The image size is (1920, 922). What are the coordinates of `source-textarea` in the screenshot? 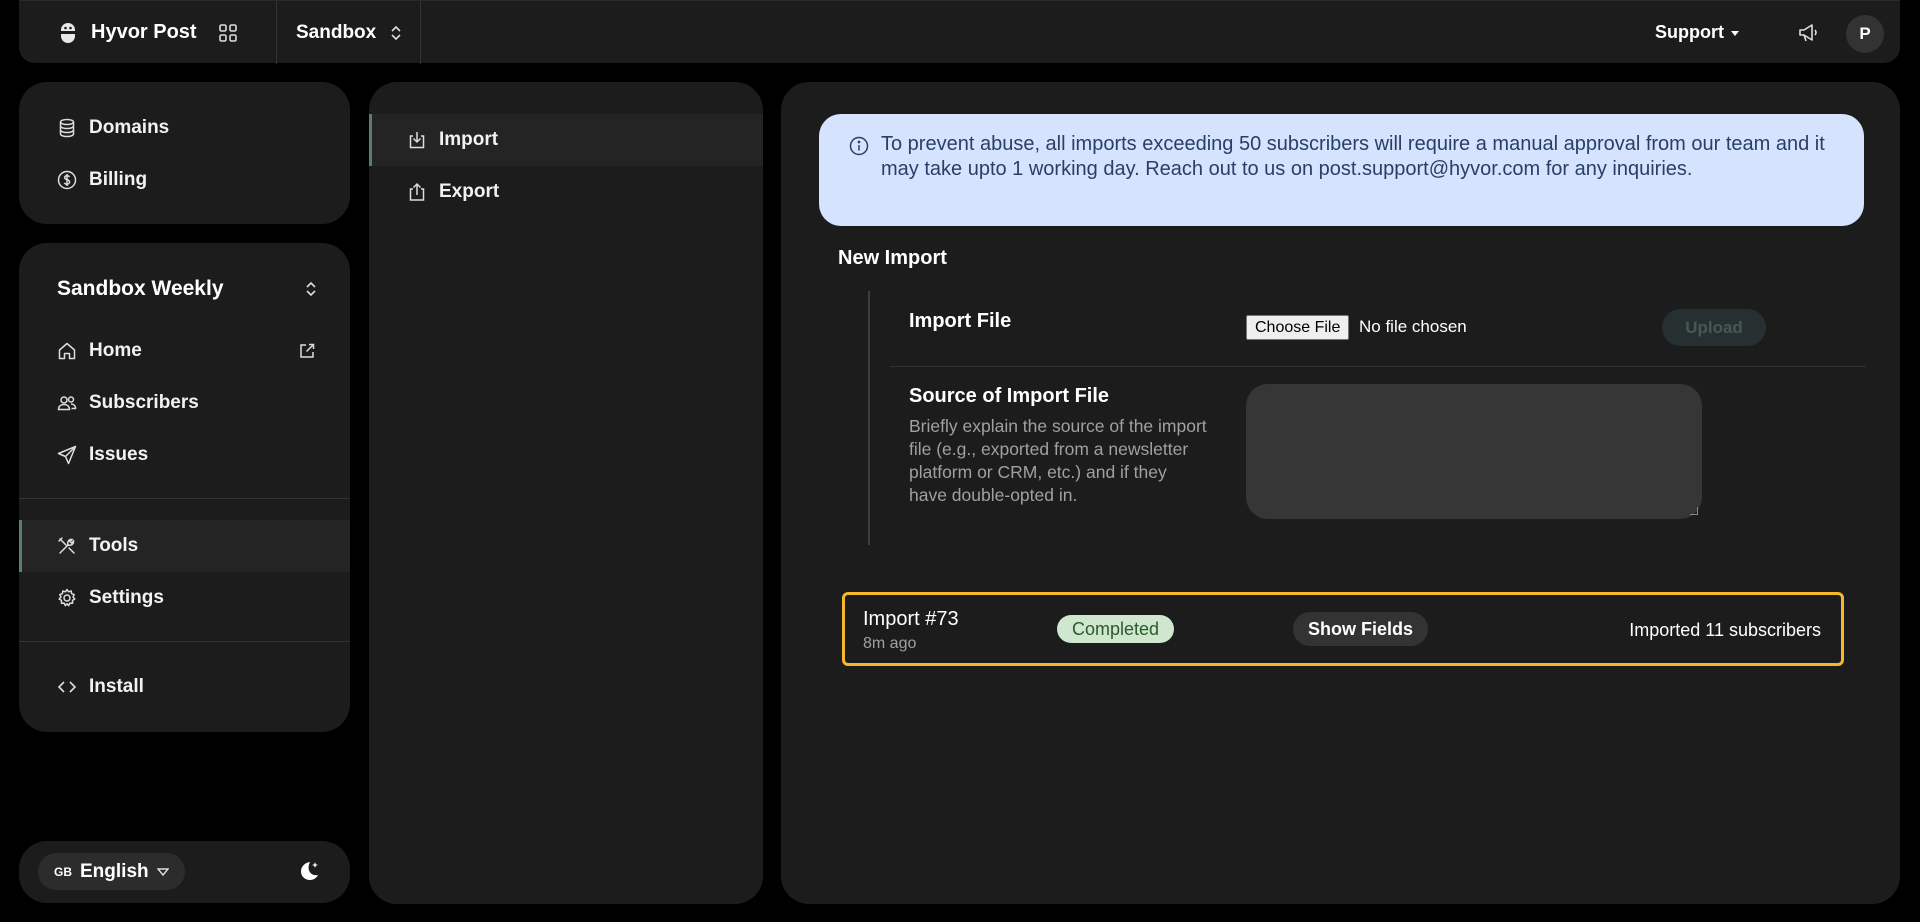 It's located at (1474, 451).